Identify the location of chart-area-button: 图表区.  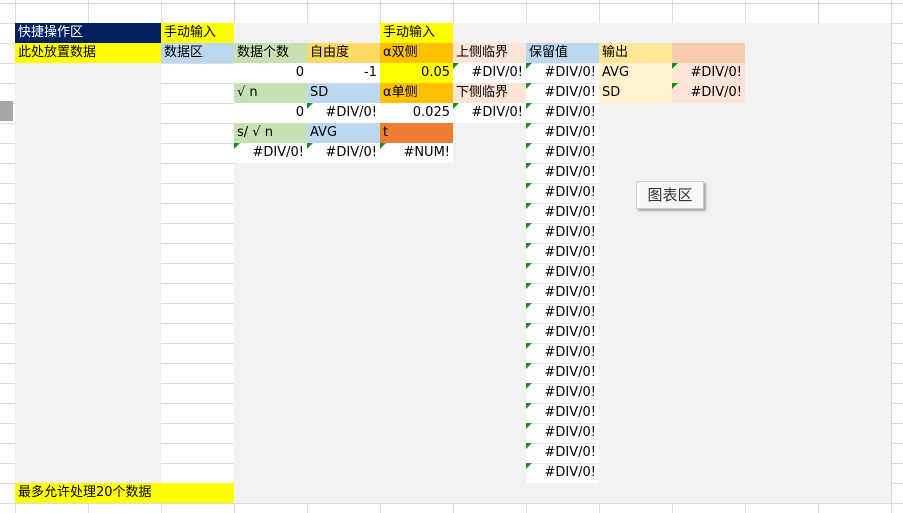
(670, 195).